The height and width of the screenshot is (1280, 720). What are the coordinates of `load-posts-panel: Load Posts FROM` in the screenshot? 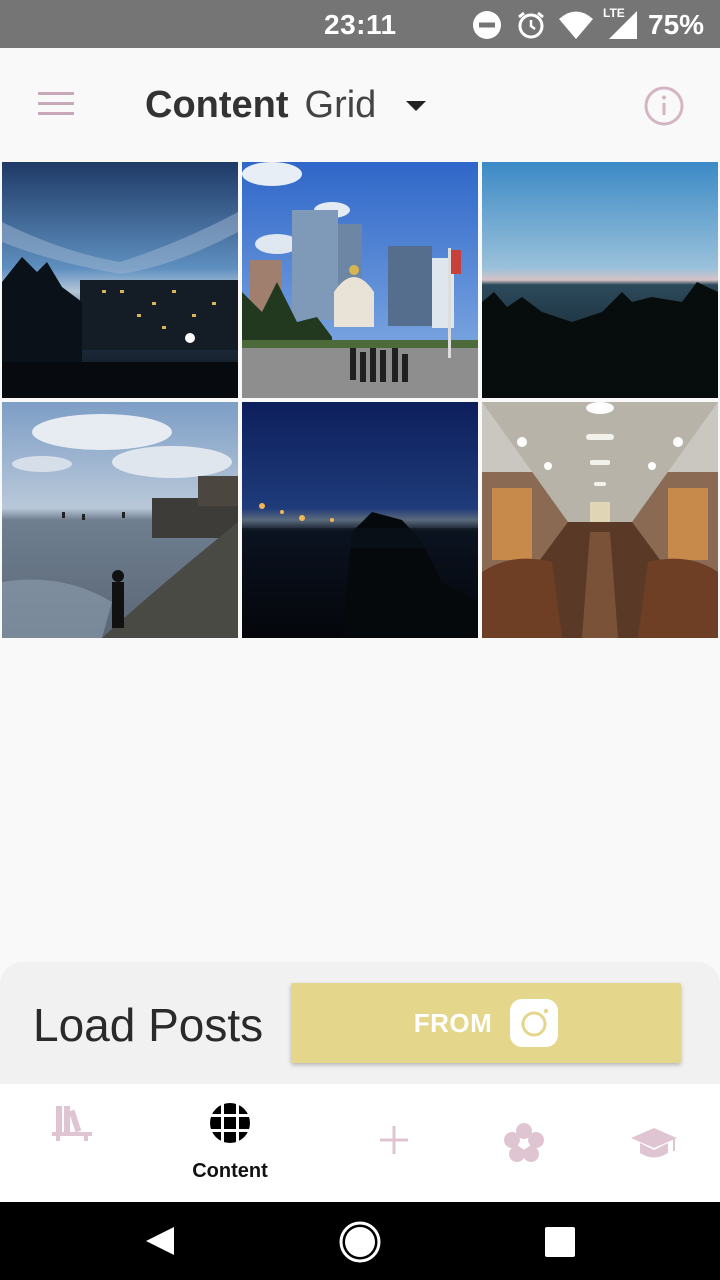 It's located at (360, 1023).